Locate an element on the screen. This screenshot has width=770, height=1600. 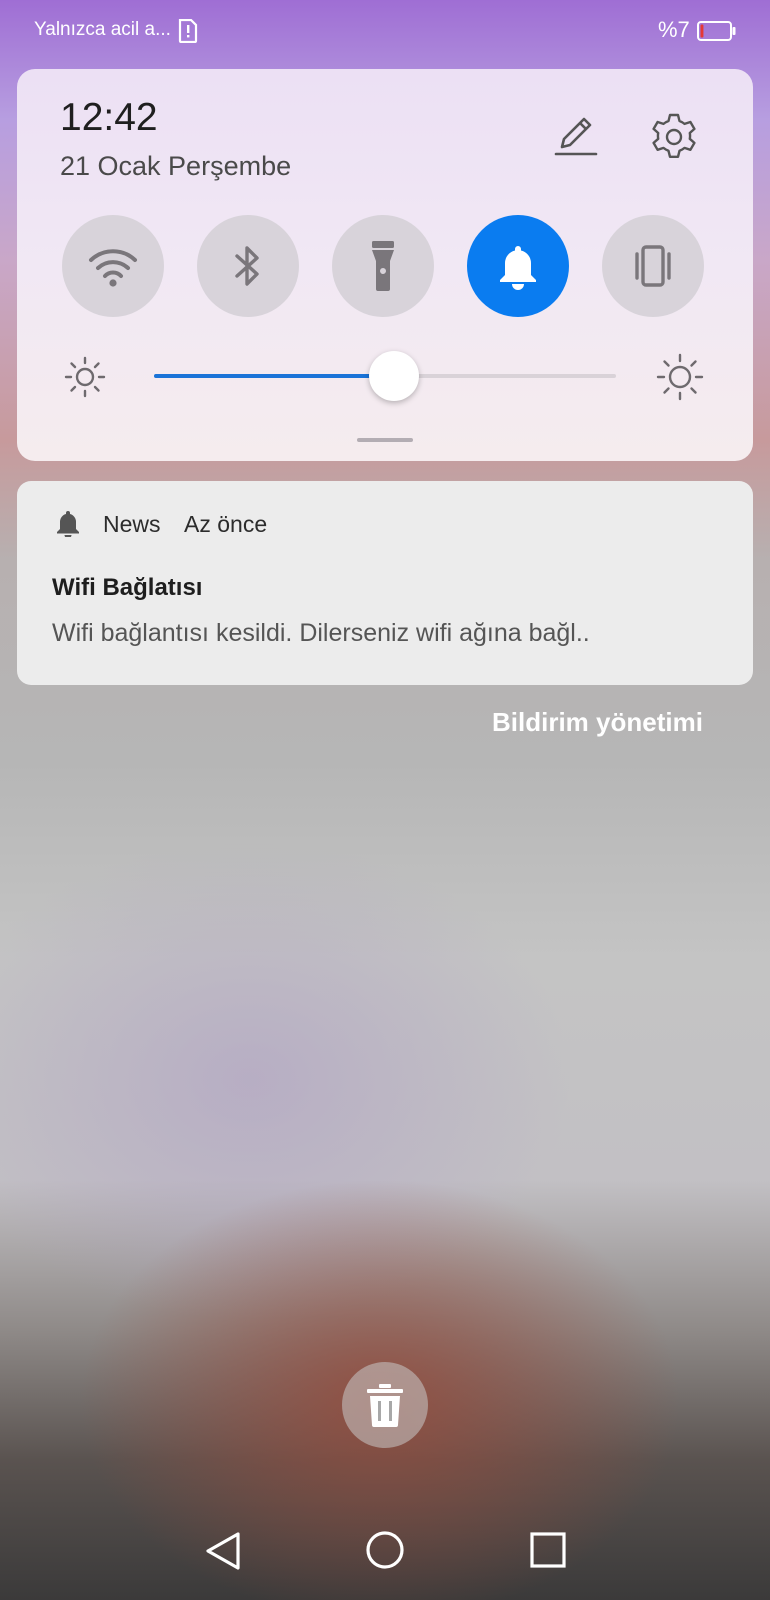
panel-drag-handle is located at coordinates (385, 440).